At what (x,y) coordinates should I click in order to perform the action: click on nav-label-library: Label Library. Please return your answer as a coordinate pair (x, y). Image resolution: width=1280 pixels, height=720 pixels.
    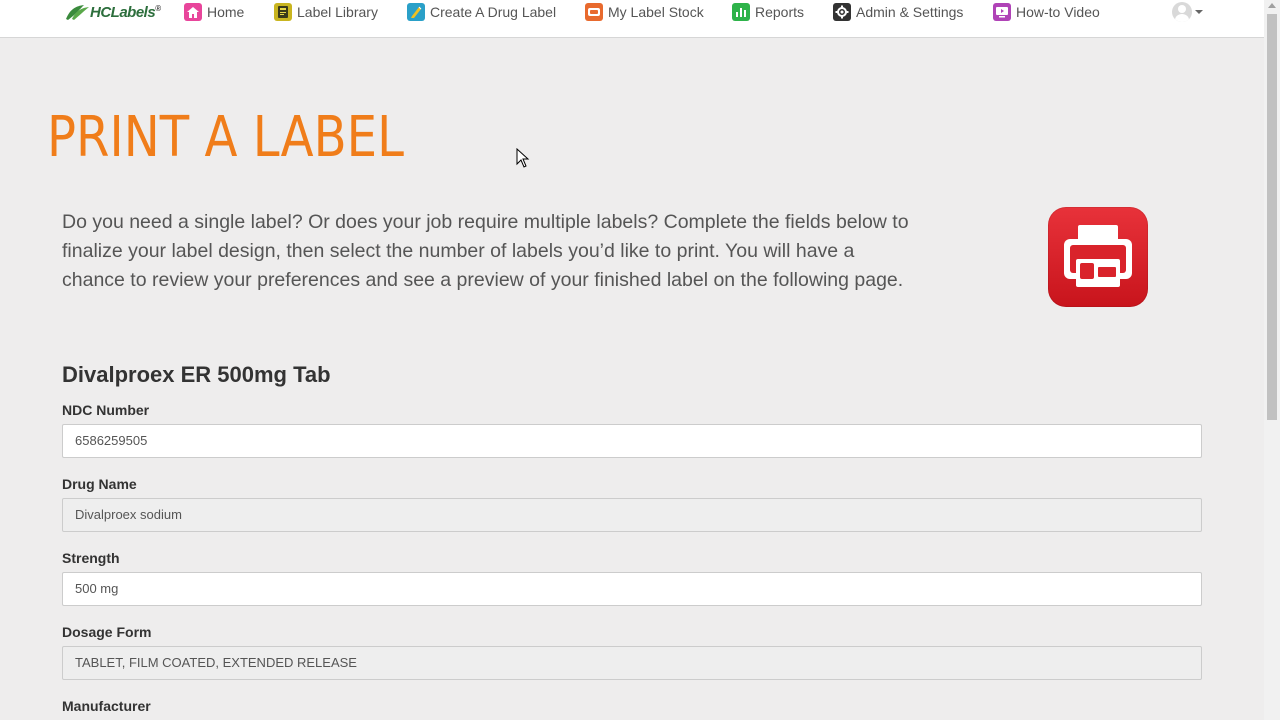
    Looking at the image, I should click on (326, 12).